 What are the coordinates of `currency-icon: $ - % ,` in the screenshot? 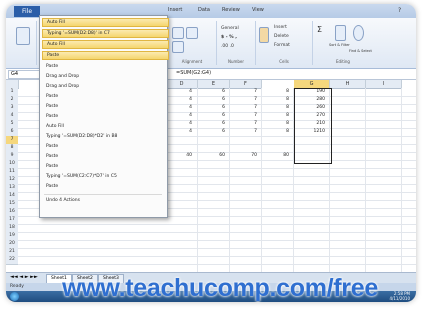 It's located at (229, 37).